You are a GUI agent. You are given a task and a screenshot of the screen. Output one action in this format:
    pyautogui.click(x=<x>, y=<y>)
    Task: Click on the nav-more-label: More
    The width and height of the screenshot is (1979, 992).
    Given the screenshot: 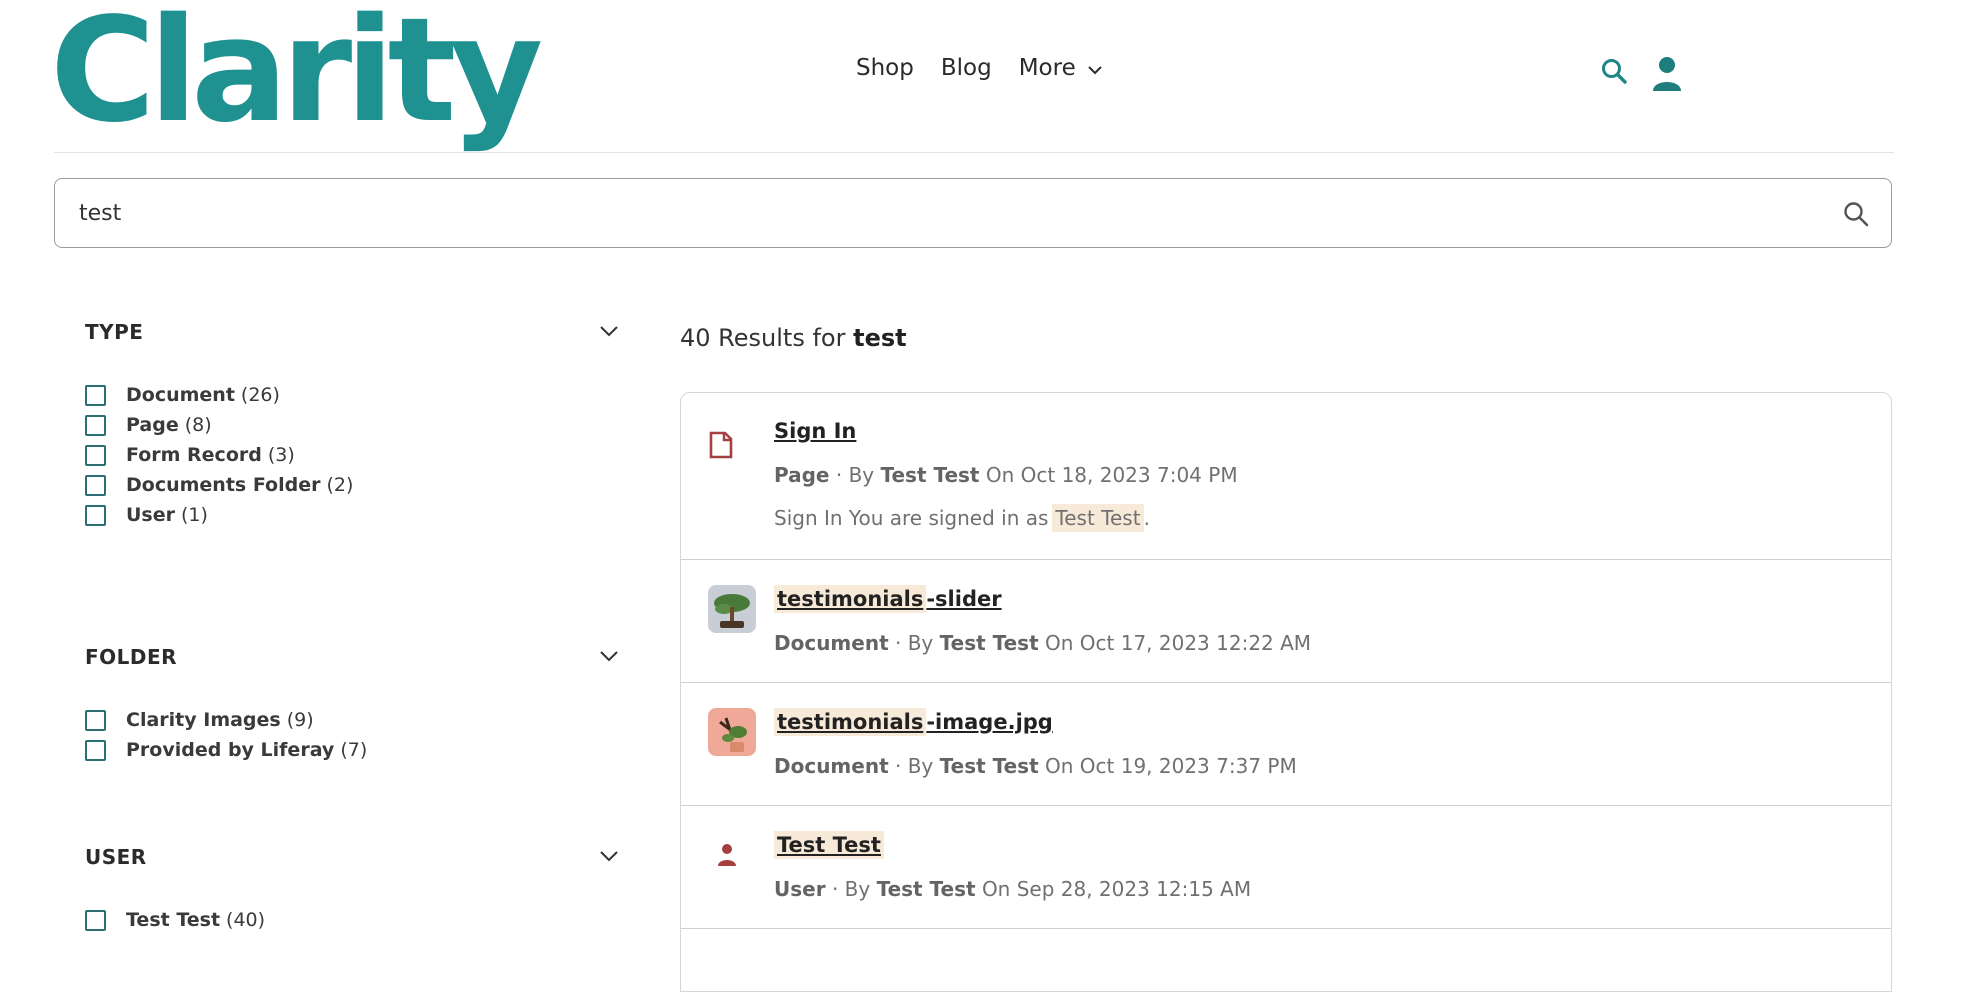 What is the action you would take?
    pyautogui.click(x=1047, y=68)
    